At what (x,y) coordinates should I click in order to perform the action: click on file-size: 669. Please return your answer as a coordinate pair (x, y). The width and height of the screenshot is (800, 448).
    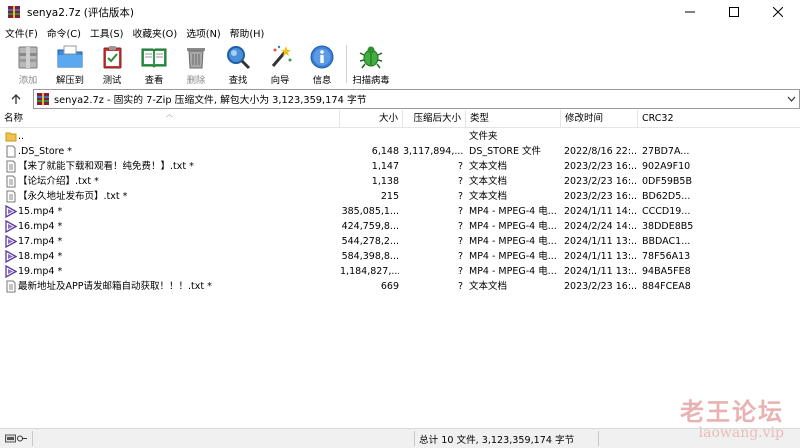
    Looking at the image, I should click on (389, 286).